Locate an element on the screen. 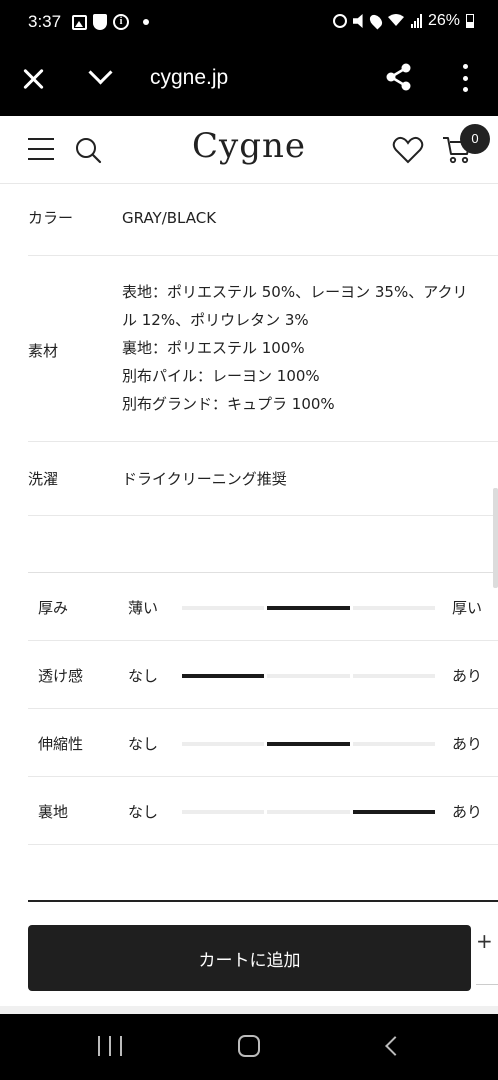 Image resolution: width=498 pixels, height=1080 pixels. dot-icon is located at coordinates (146, 22).